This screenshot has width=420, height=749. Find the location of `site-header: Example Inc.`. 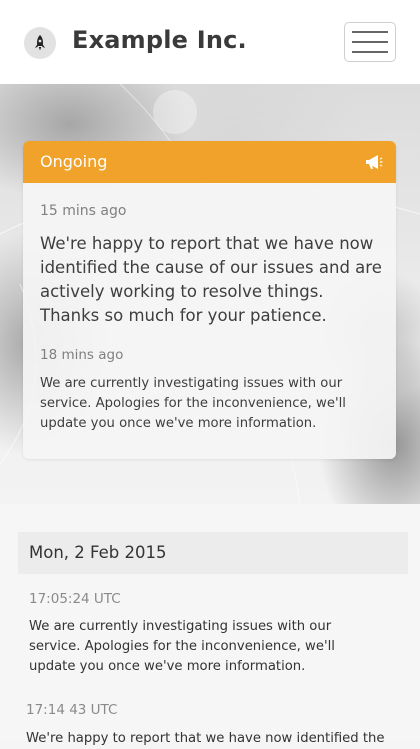

site-header: Example Inc. is located at coordinates (210, 42).